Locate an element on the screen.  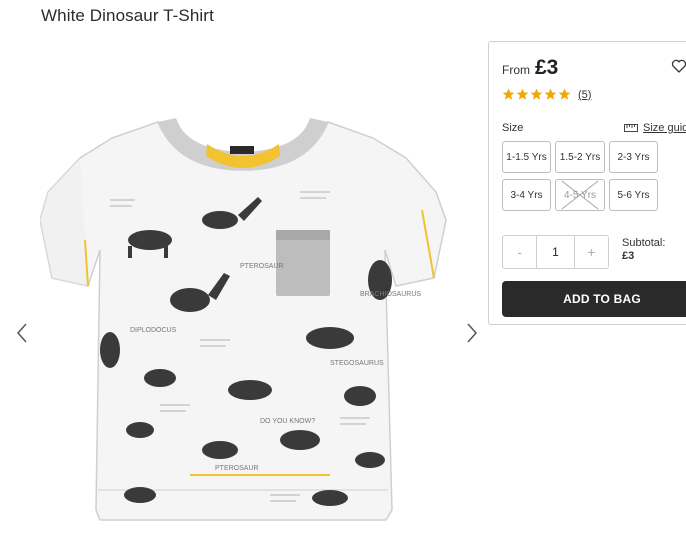
price: £3 is located at coordinates (547, 67).